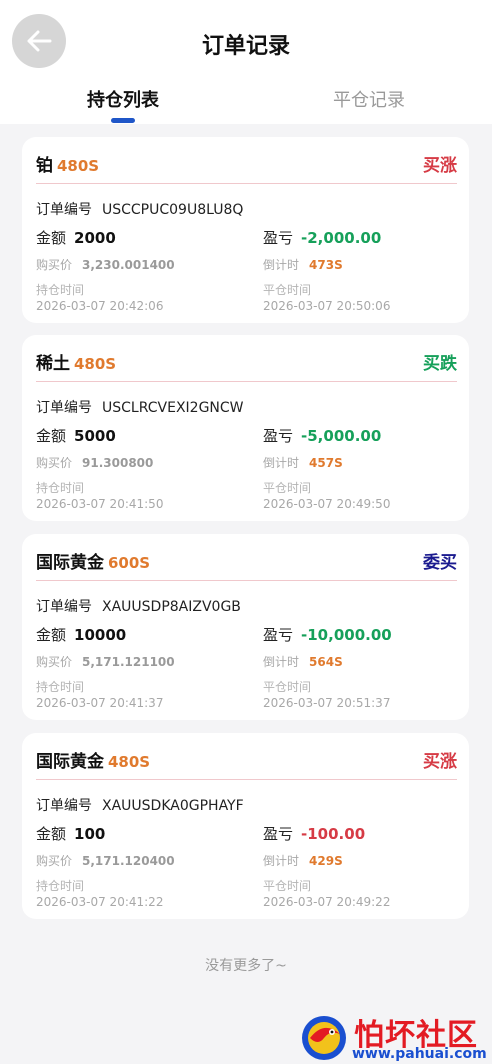 This screenshot has height=1064, width=492. I want to click on tab-bar: 持仓列表 平仓记录, so click(246, 105).